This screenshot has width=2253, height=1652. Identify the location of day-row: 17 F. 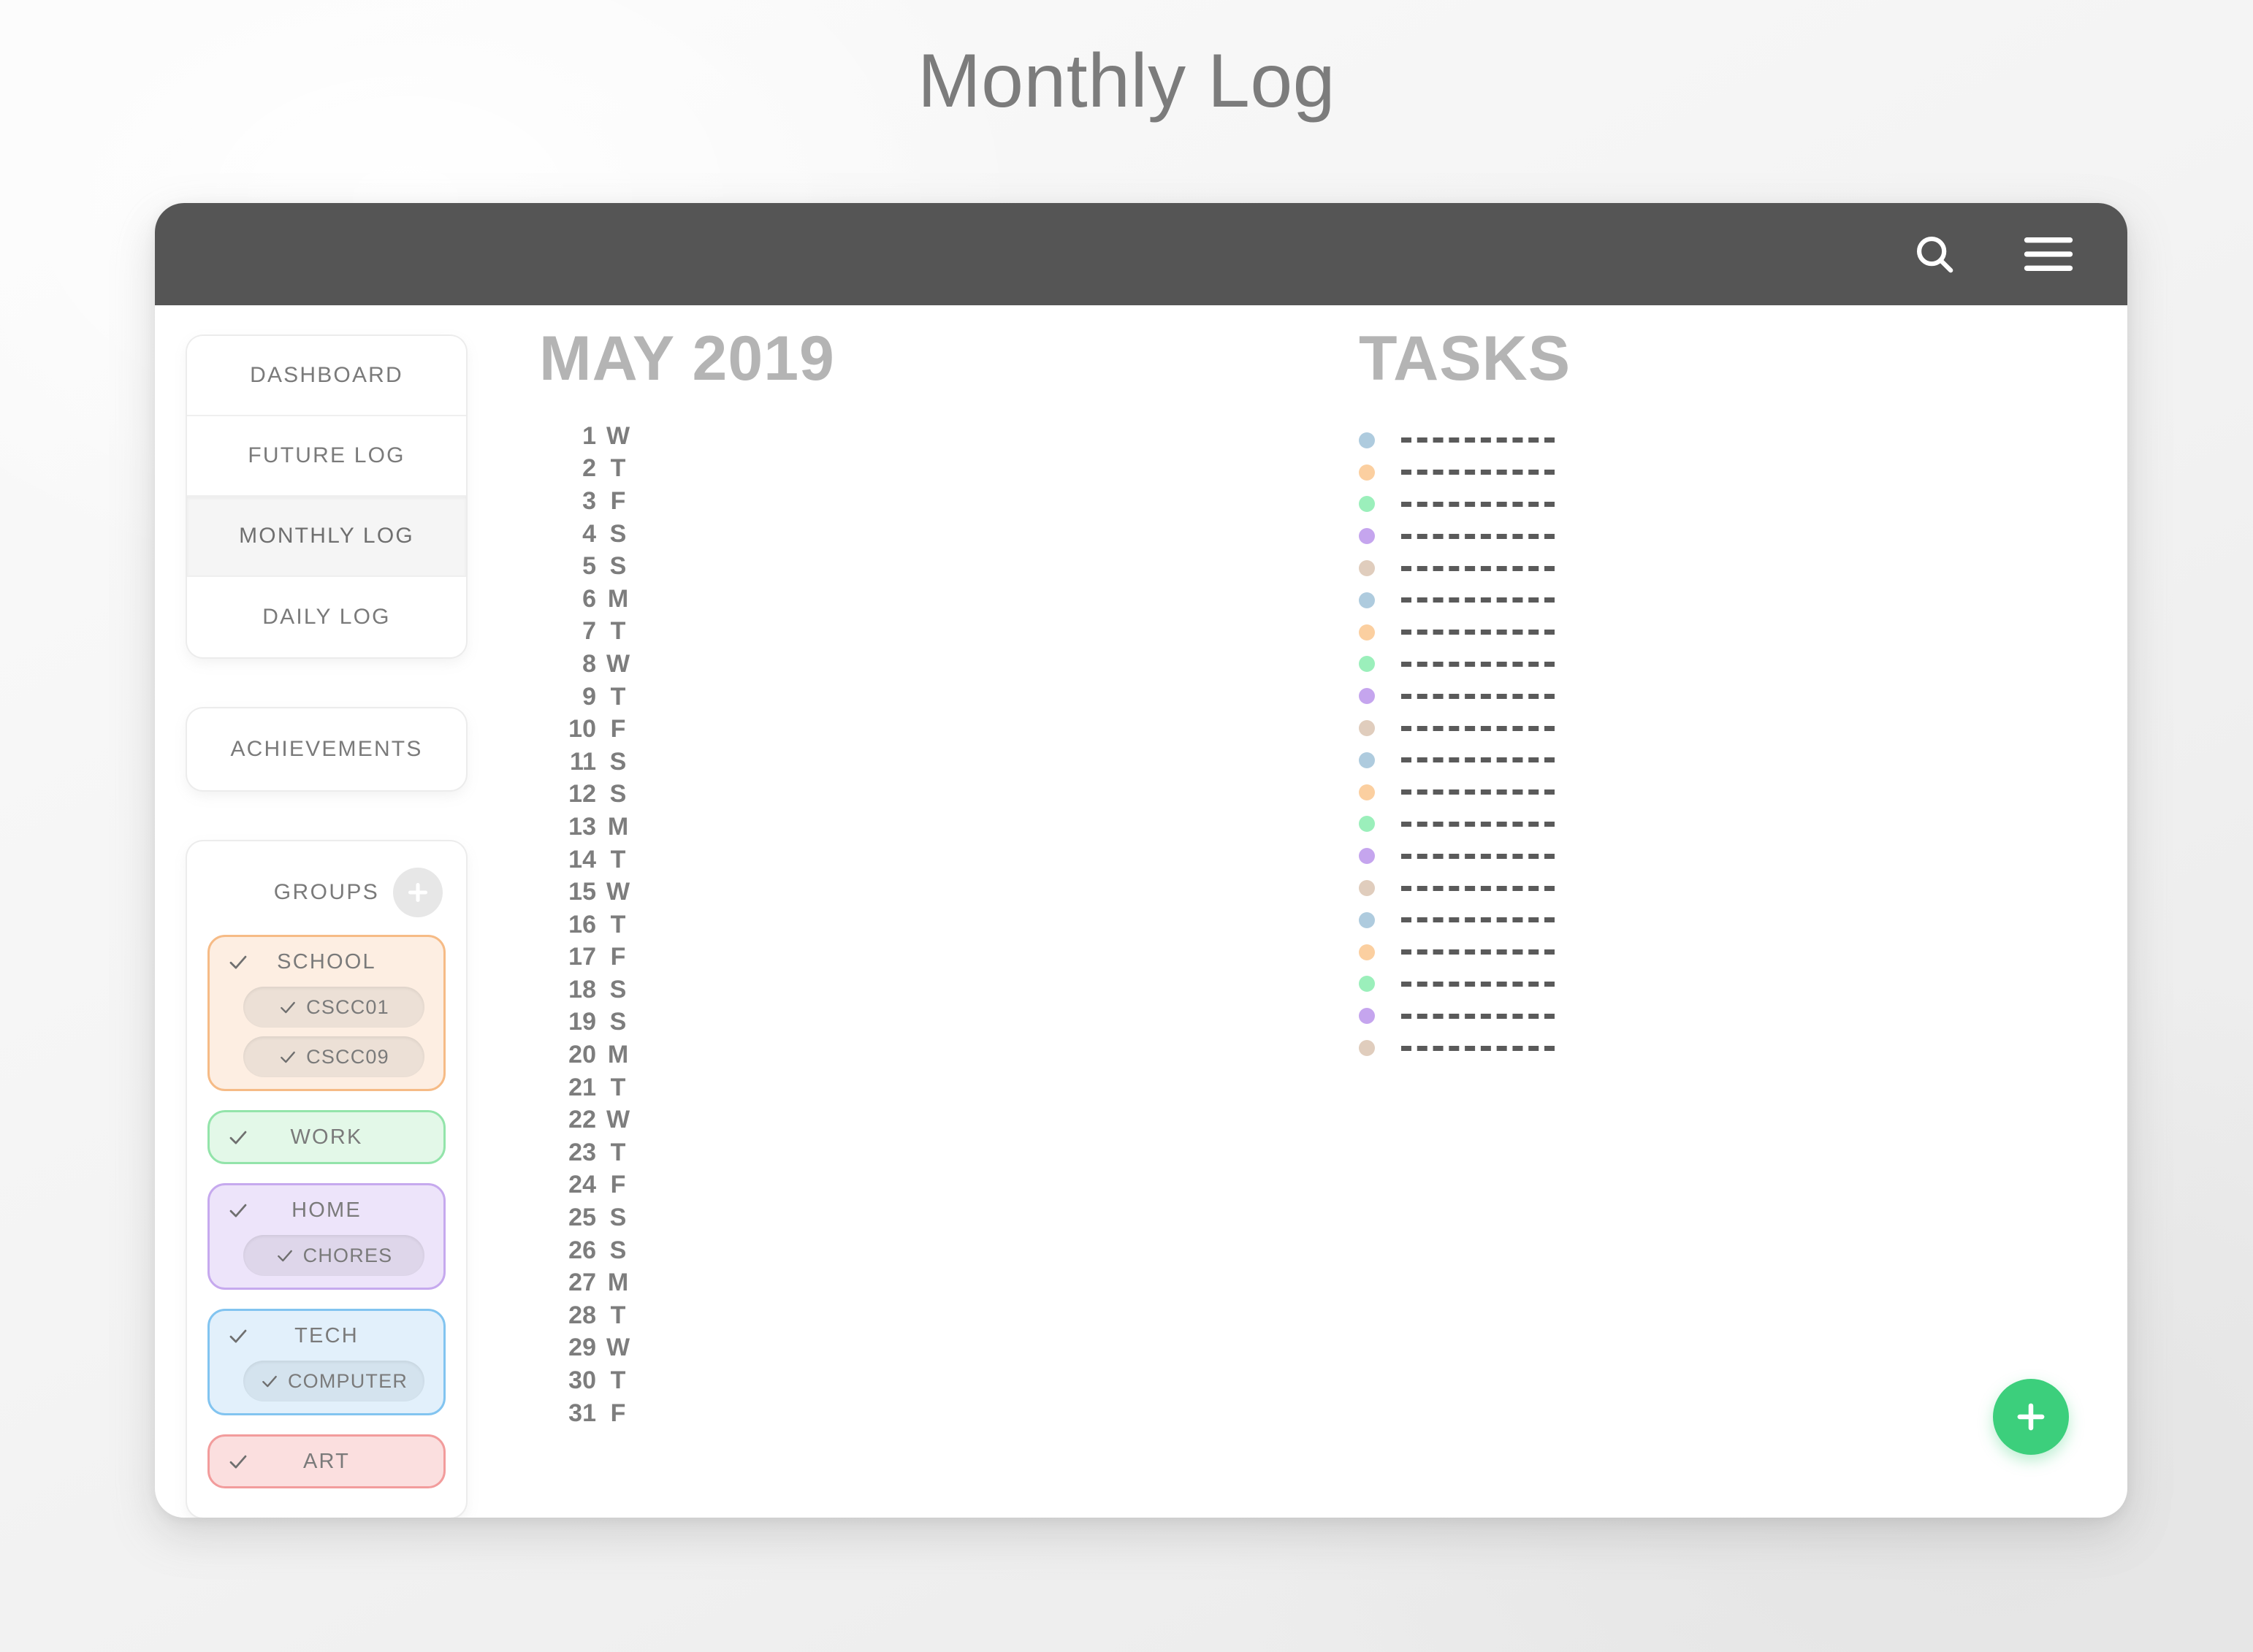
(906, 957).